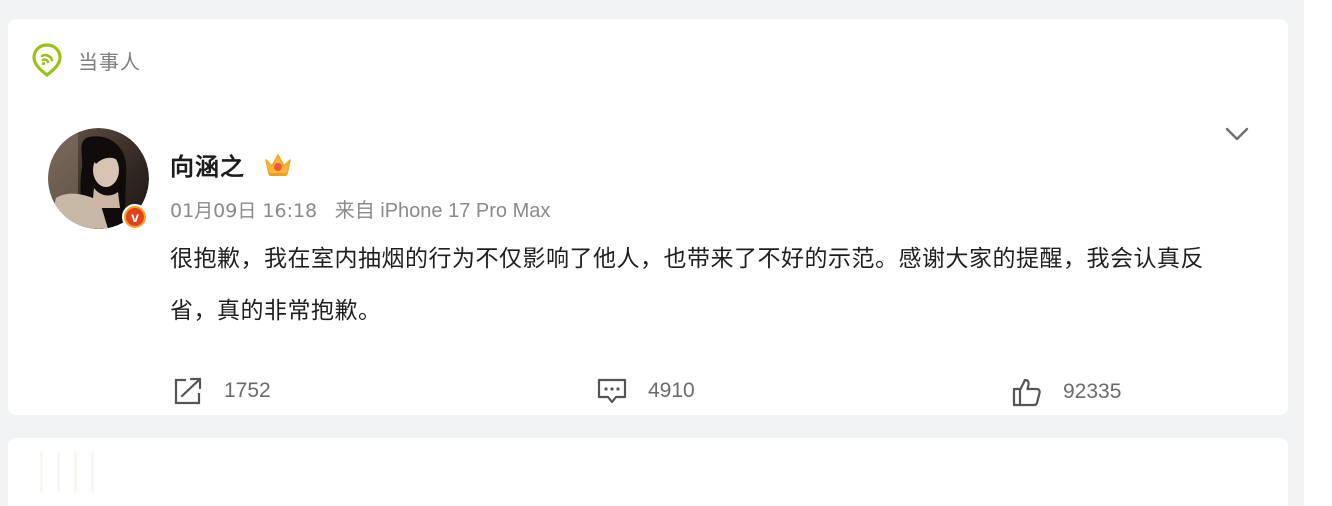  I want to click on chevron-down-icon, so click(1237, 134).